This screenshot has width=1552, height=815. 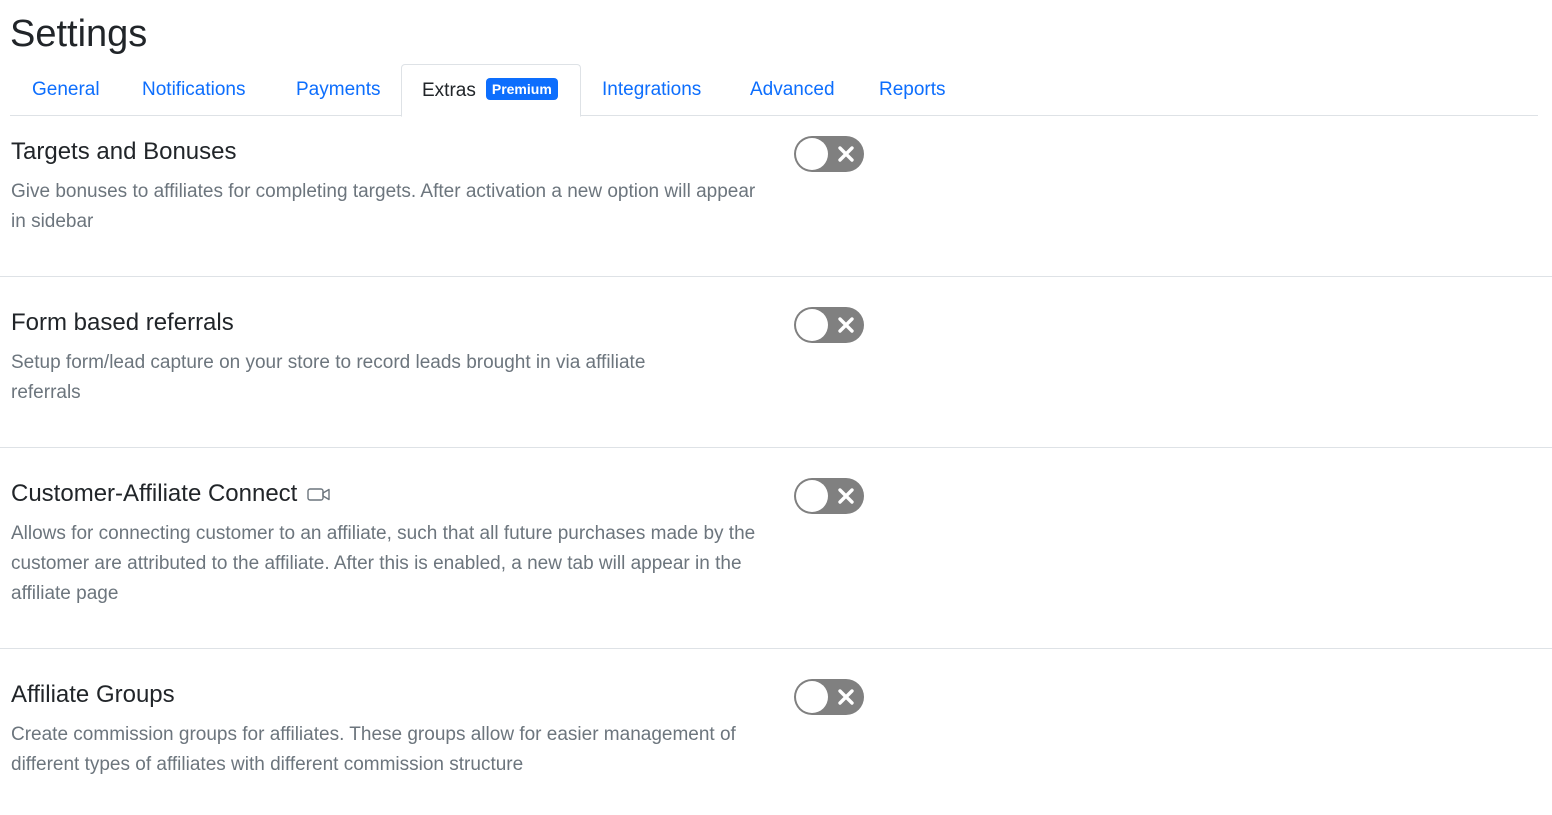 I want to click on tab-advanced: Advanced, so click(x=792, y=90).